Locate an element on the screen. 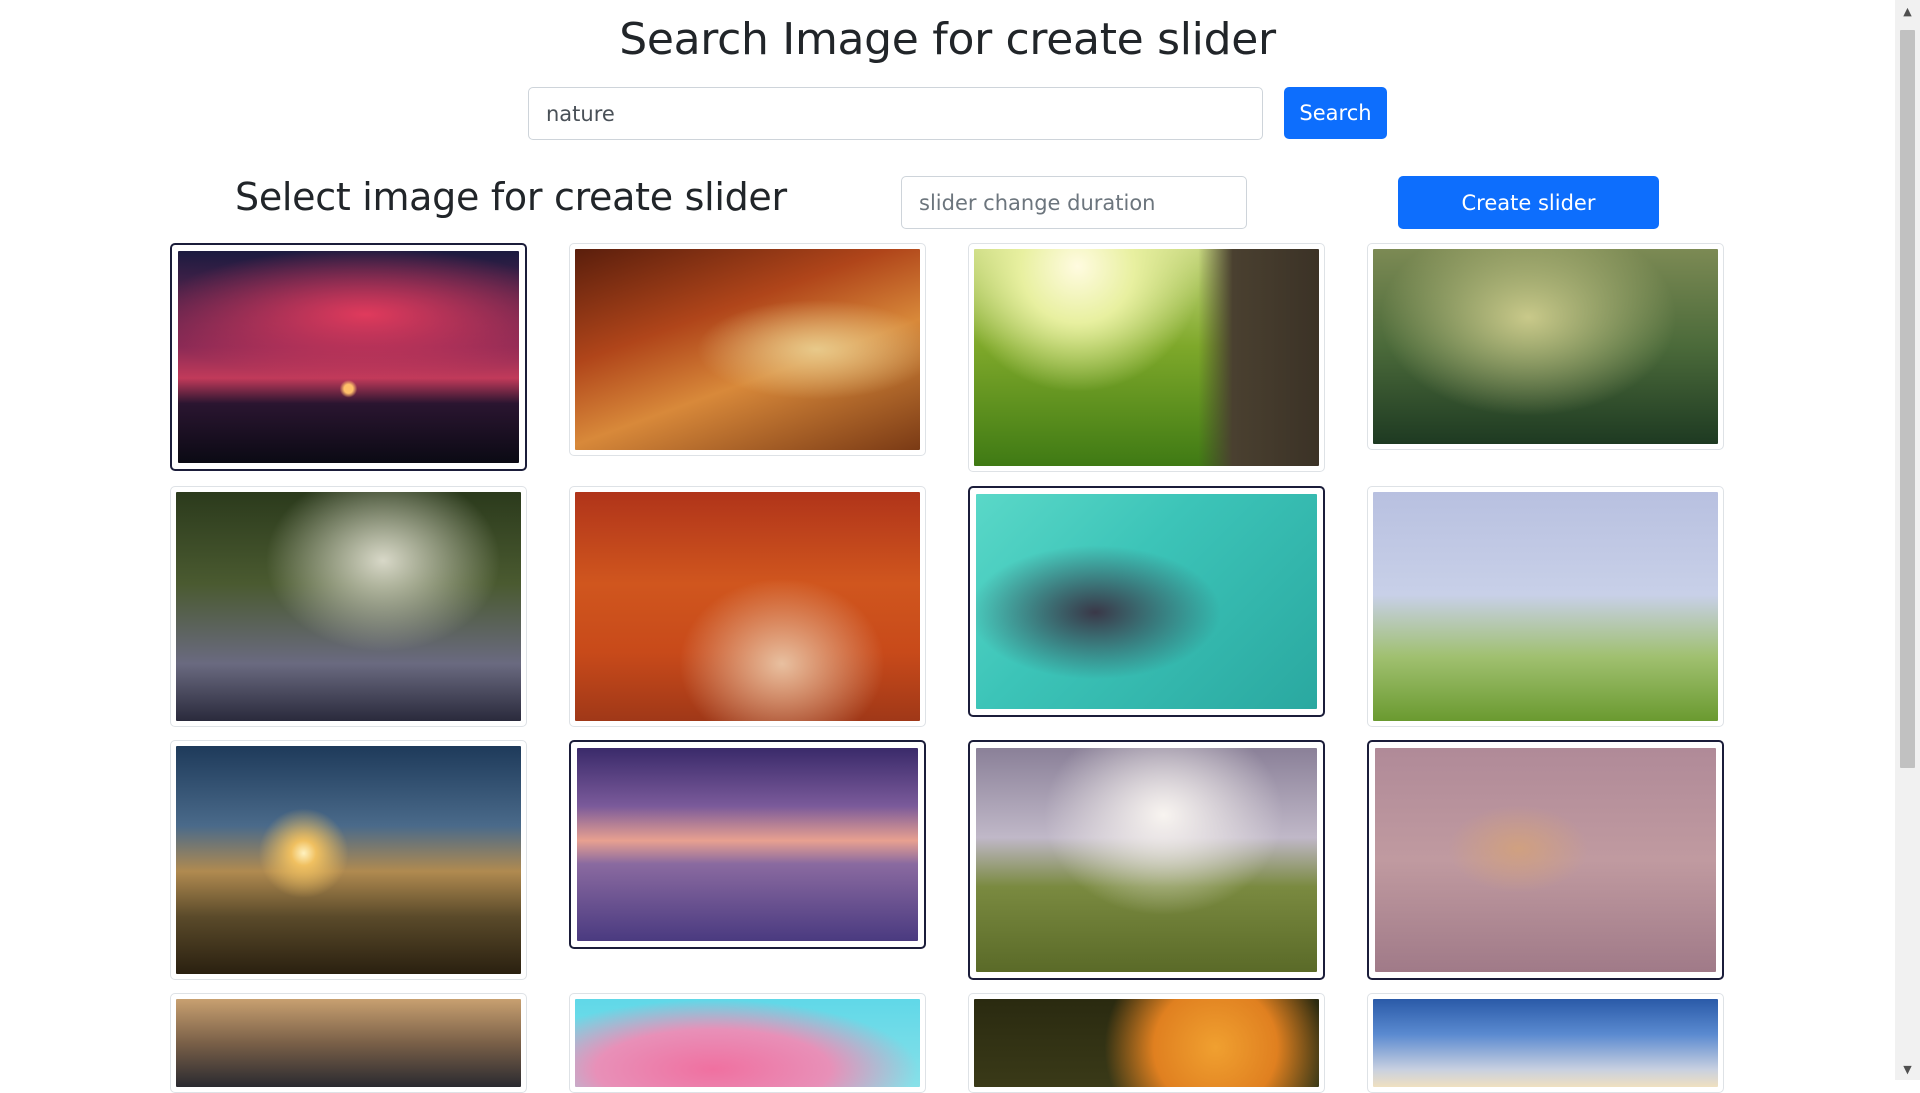 The width and height of the screenshot is (1920, 1093). scroll-thumb is located at coordinates (1907, 399).